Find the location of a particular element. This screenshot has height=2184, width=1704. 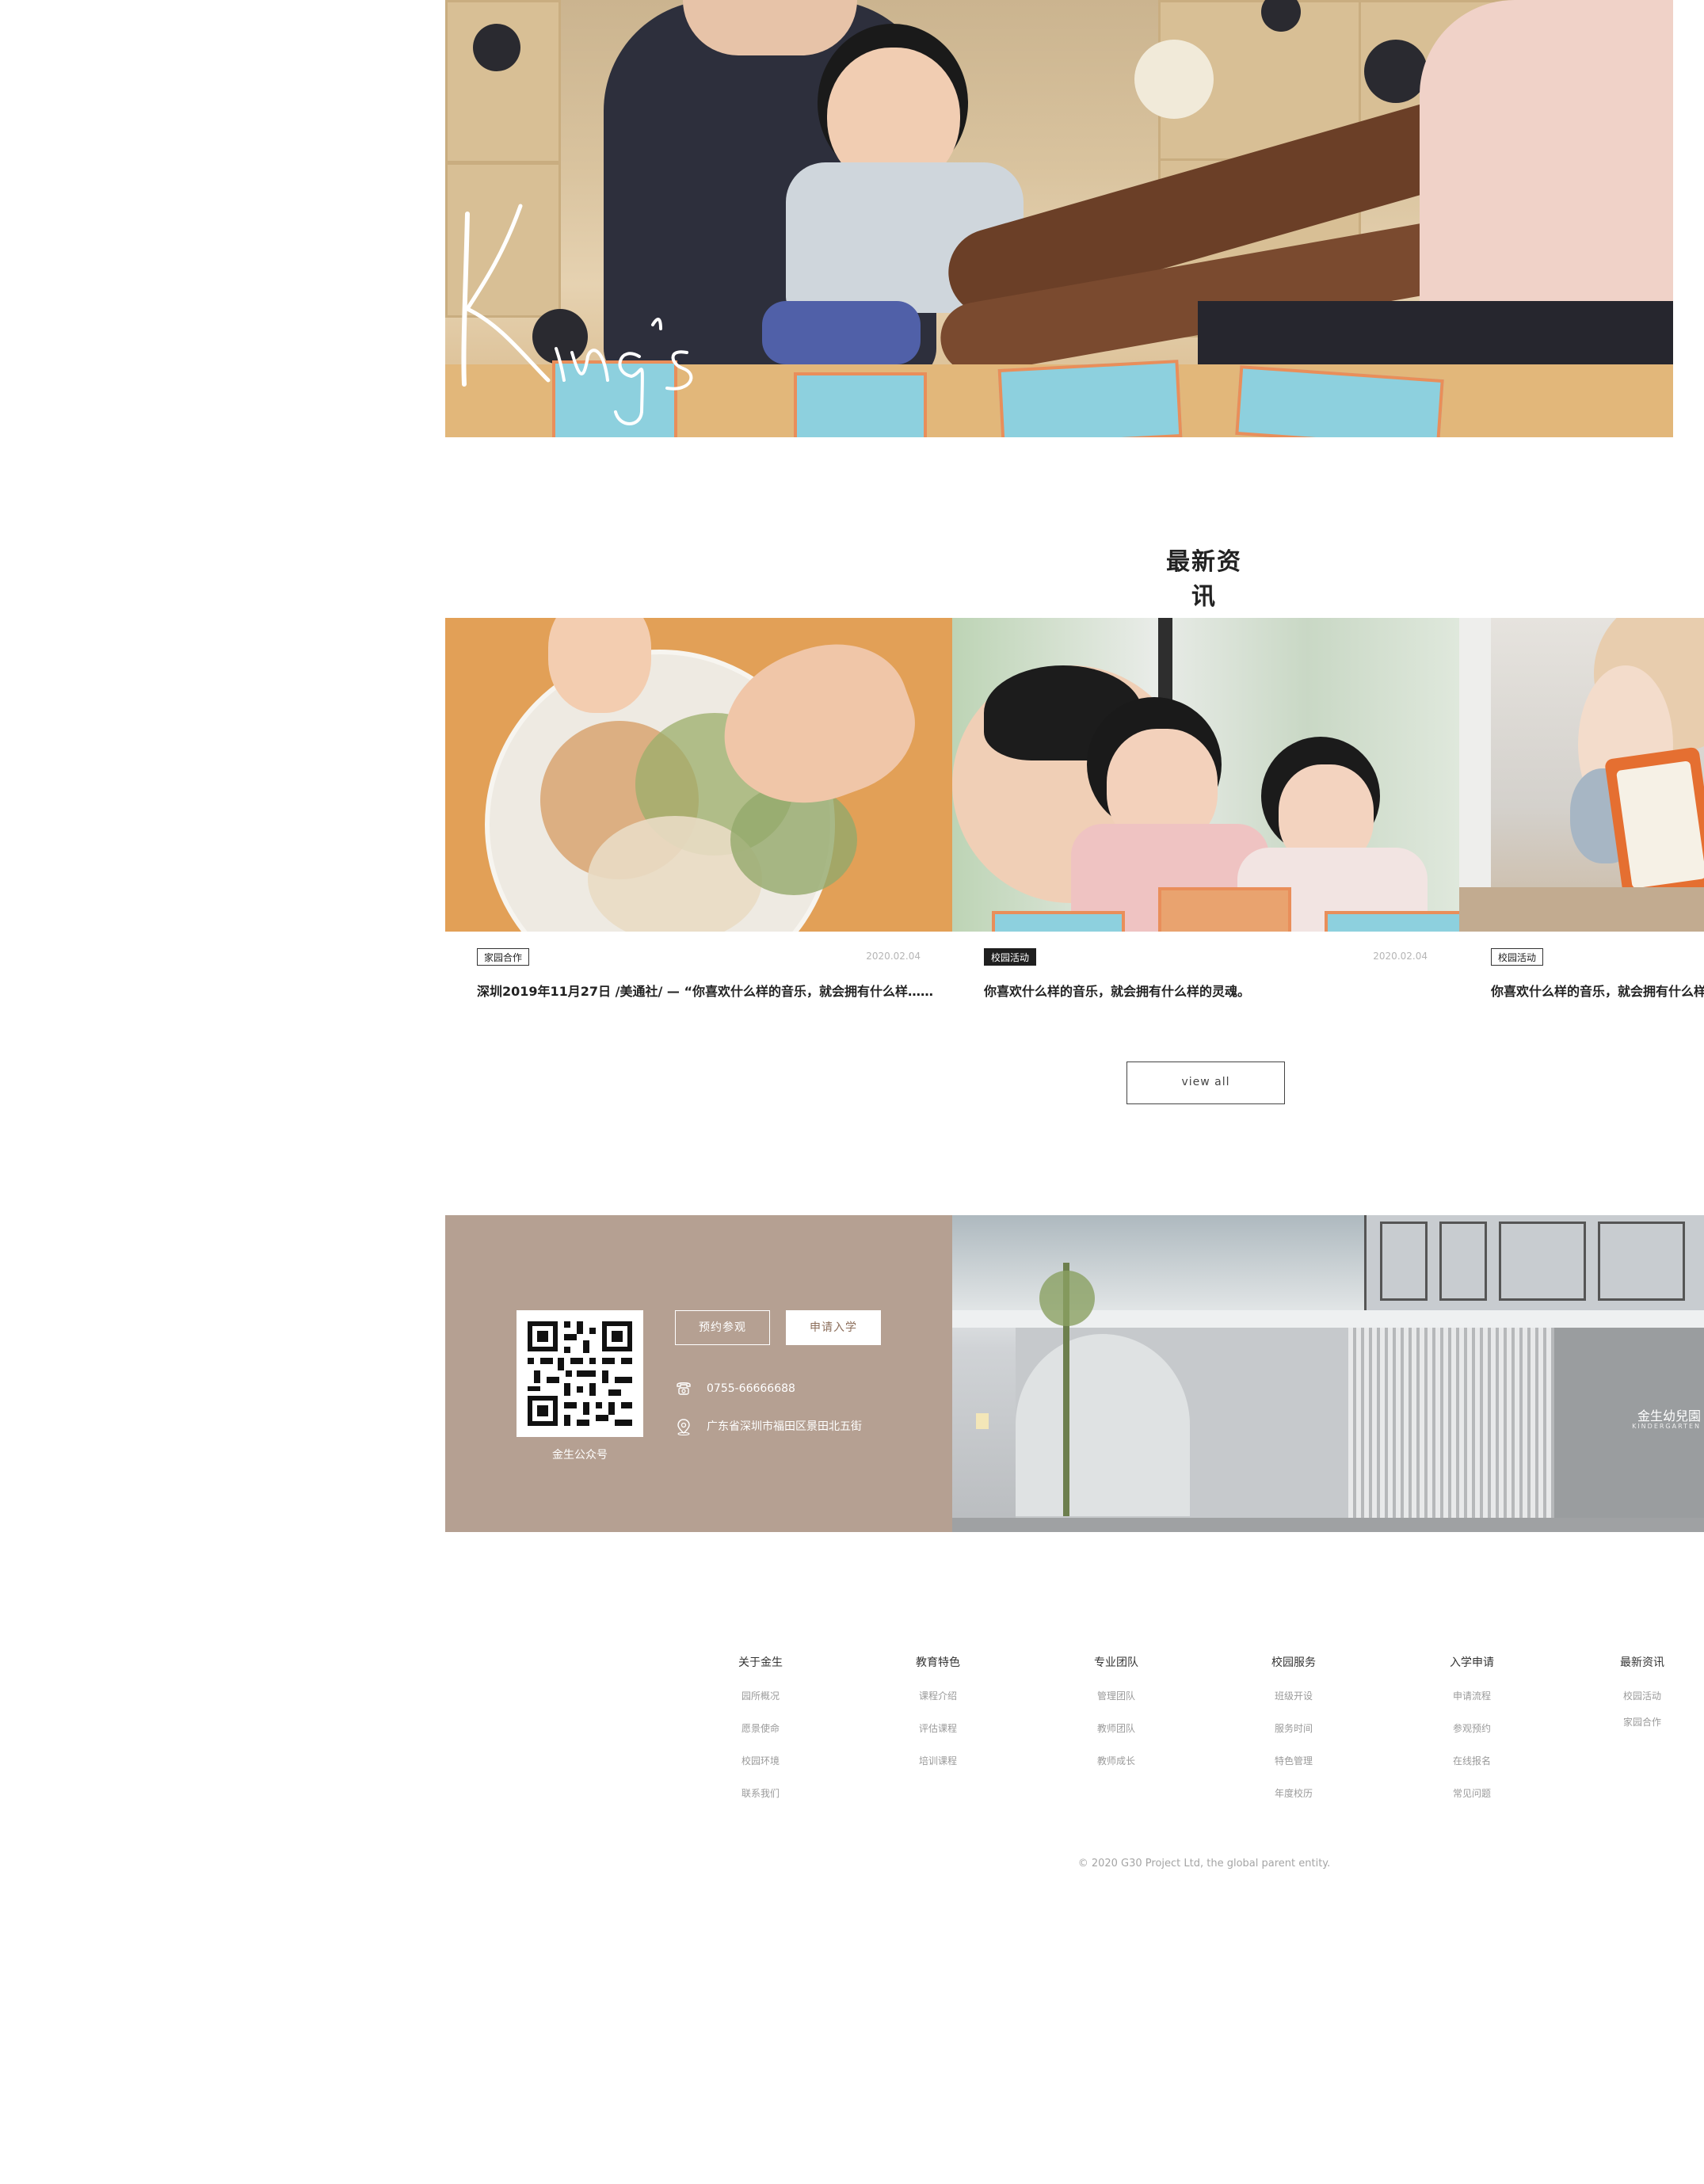

phone-icon is located at coordinates (684, 1388).